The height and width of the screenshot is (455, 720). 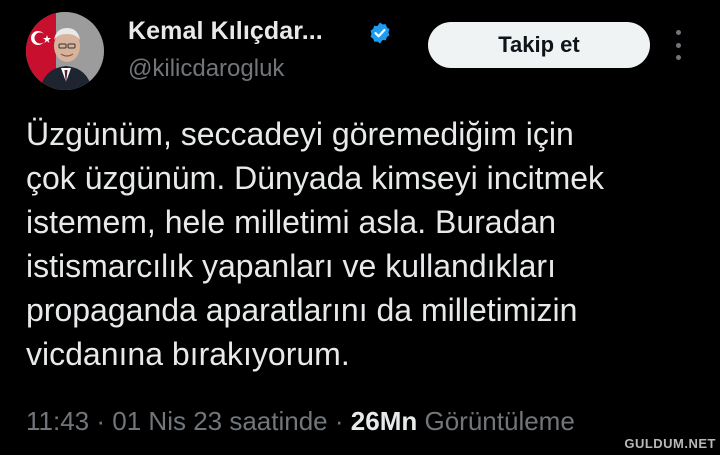 I want to click on tweet-date: 01 Nis 23 saatinde, so click(x=219, y=421).